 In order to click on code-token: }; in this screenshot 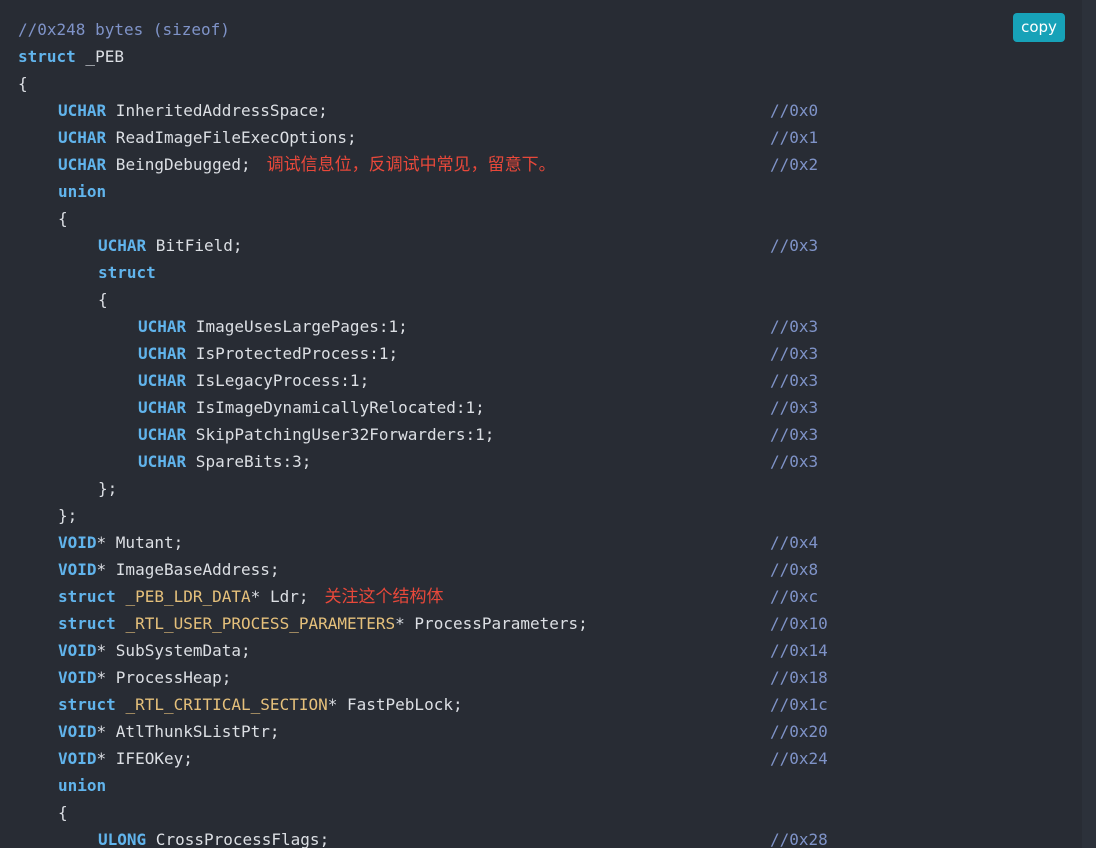, I will do `click(68, 515)`.